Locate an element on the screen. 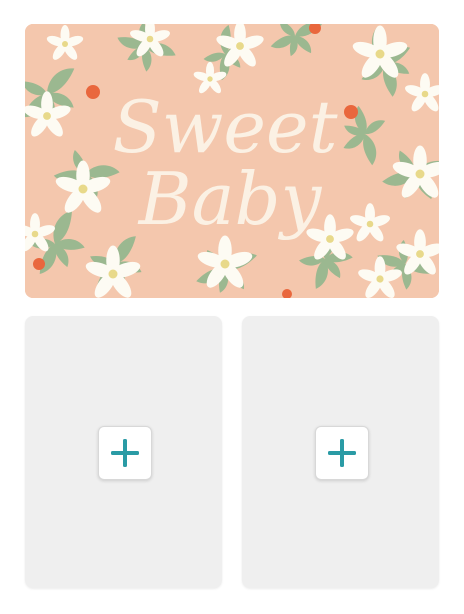 The image size is (464, 614). hero-line-2: Baby is located at coordinates (230, 199).